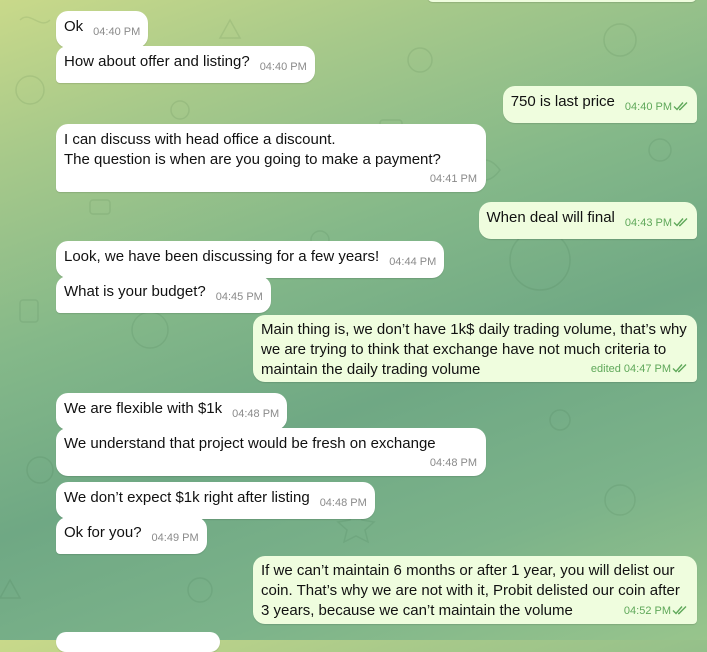 Image resolution: width=707 pixels, height=652 pixels. Describe the element at coordinates (187, 497) in the screenshot. I see `message-text: We don’t expect $1k right after listing` at that location.